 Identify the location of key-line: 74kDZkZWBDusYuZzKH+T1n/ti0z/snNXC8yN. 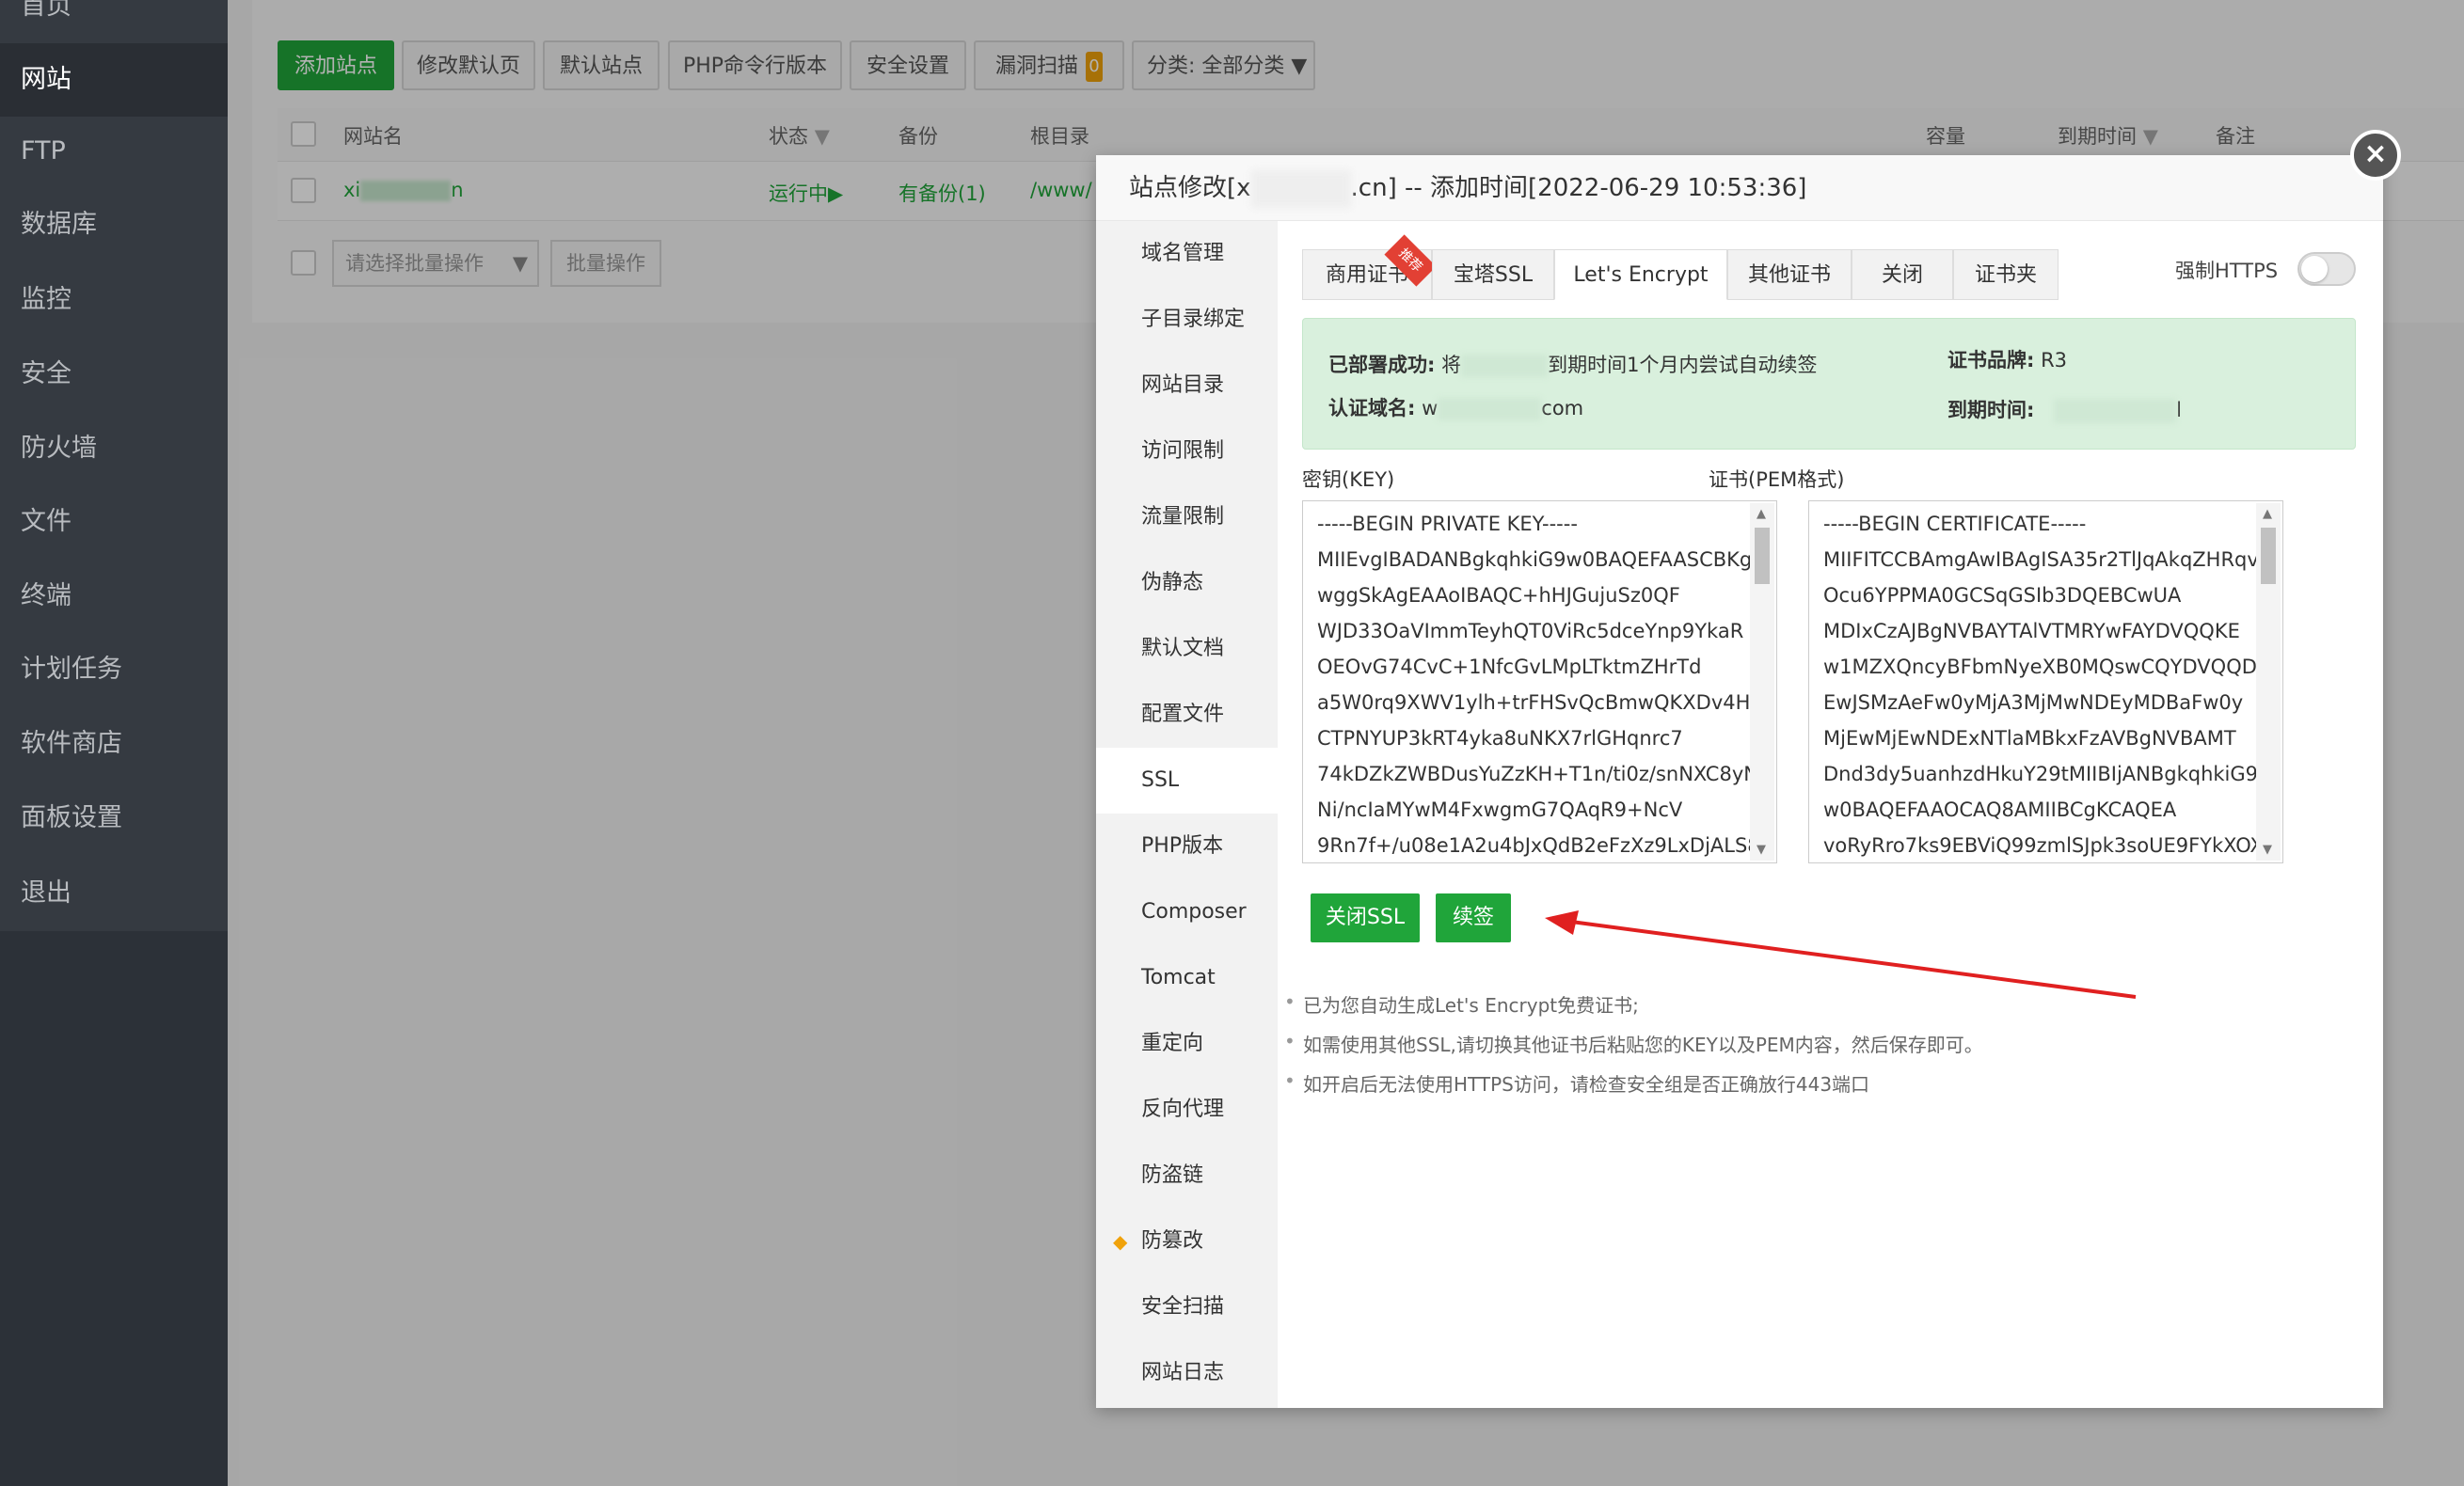
(1537, 774).